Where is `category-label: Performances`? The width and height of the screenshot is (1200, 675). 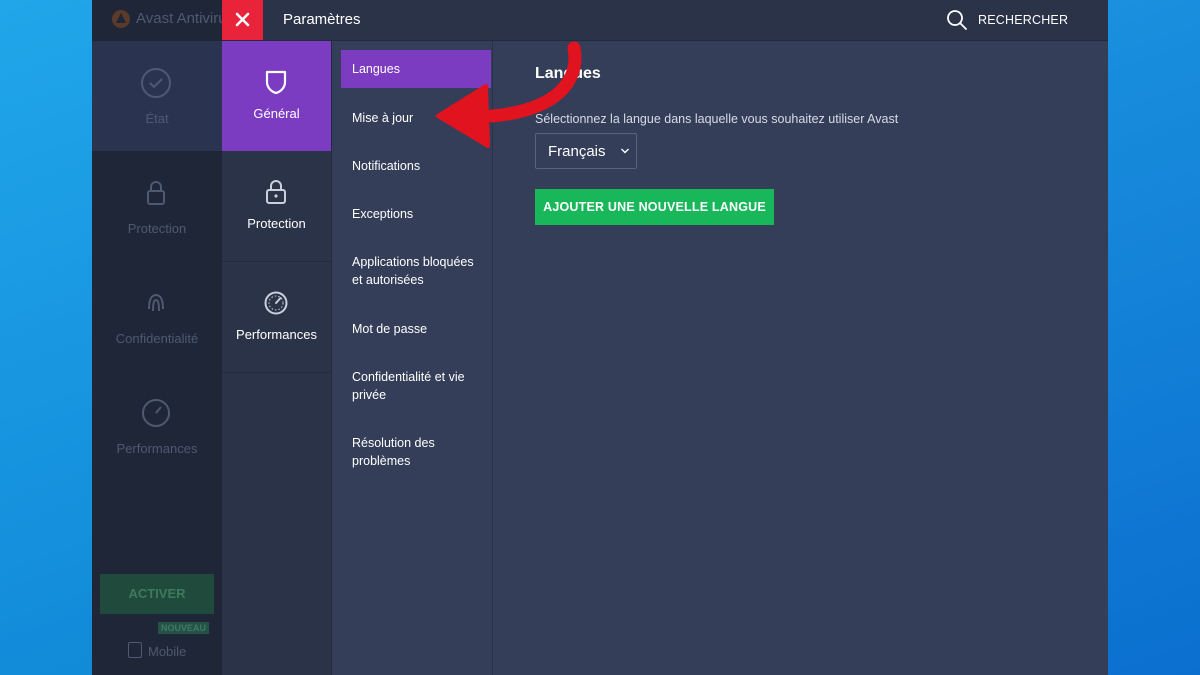
category-label: Performances is located at coordinates (276, 334).